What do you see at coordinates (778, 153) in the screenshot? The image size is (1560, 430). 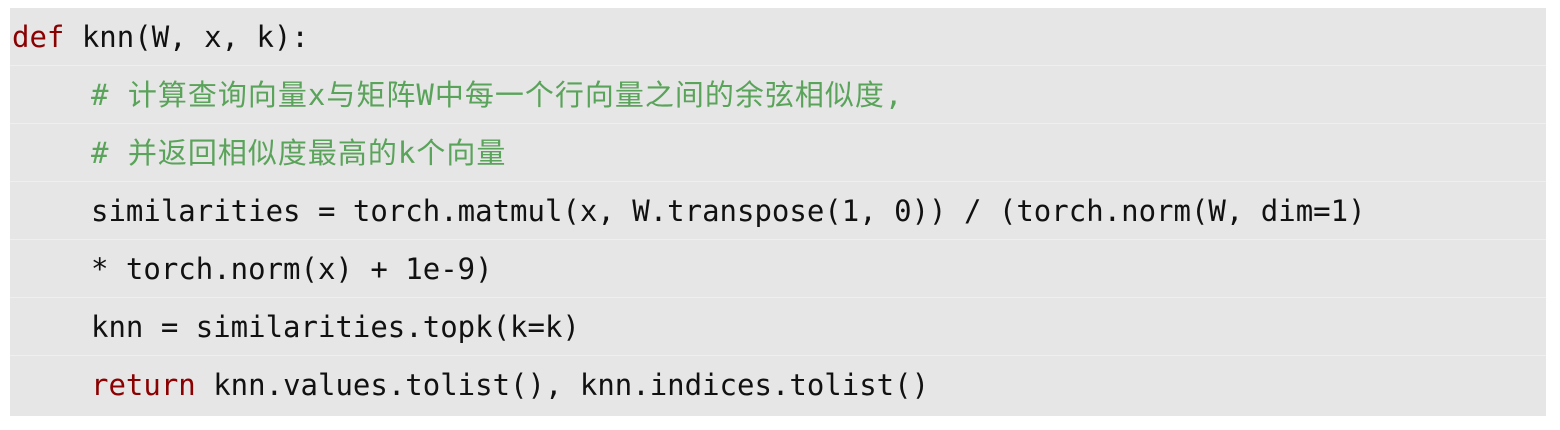 I see `code-line-comment-2: # 并返回相似度最高的k个向量` at bounding box center [778, 153].